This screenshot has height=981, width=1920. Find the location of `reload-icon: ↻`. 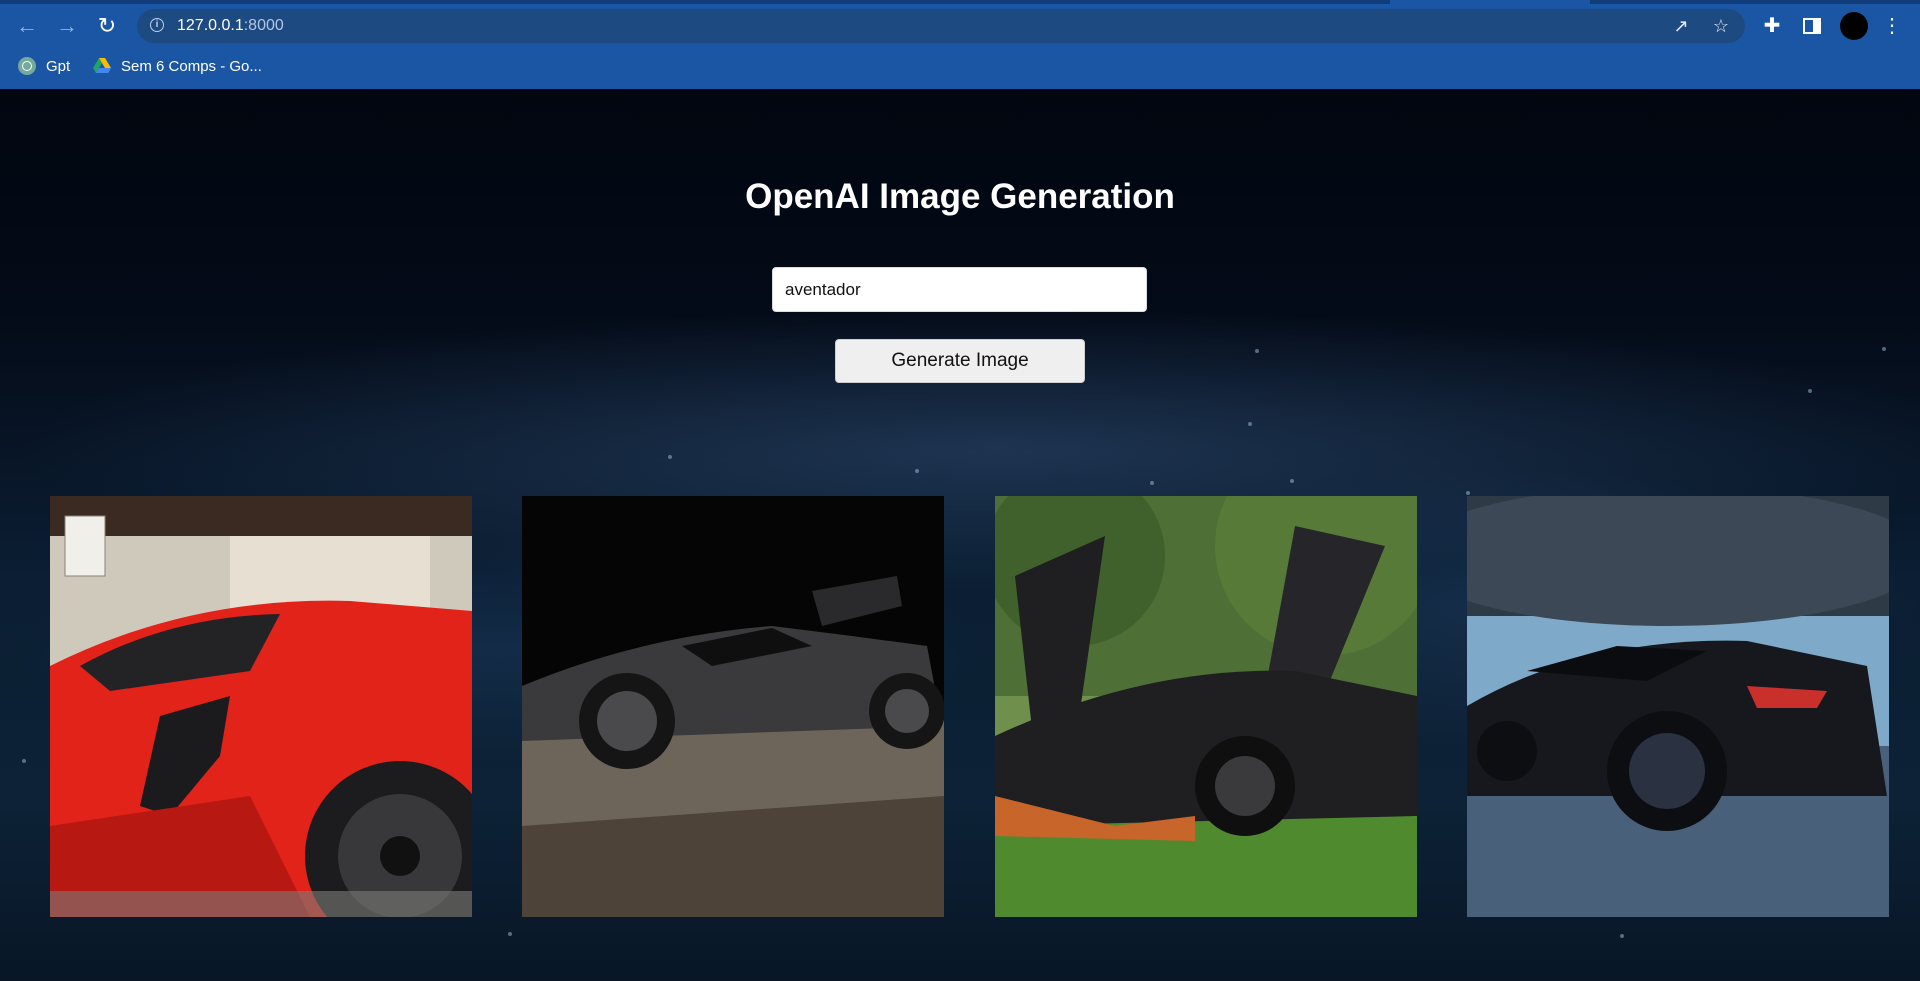

reload-icon: ↻ is located at coordinates (107, 25).